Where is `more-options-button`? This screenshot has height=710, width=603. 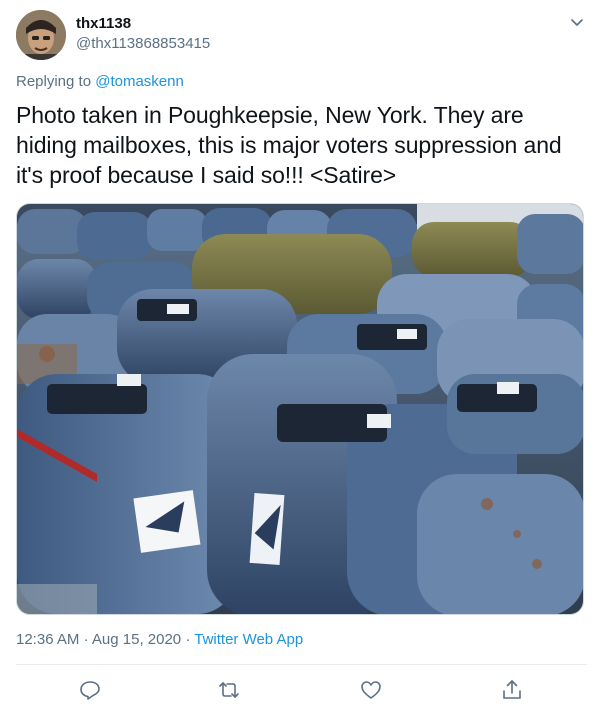
more-options-button is located at coordinates (577, 22).